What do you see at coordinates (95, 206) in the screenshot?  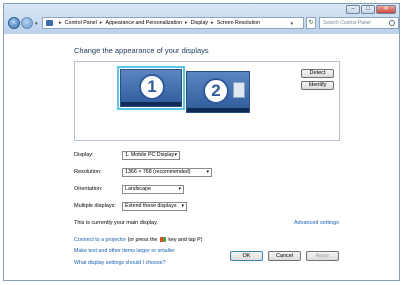 I see `multiple-displays-label: Multiple displays:` at bounding box center [95, 206].